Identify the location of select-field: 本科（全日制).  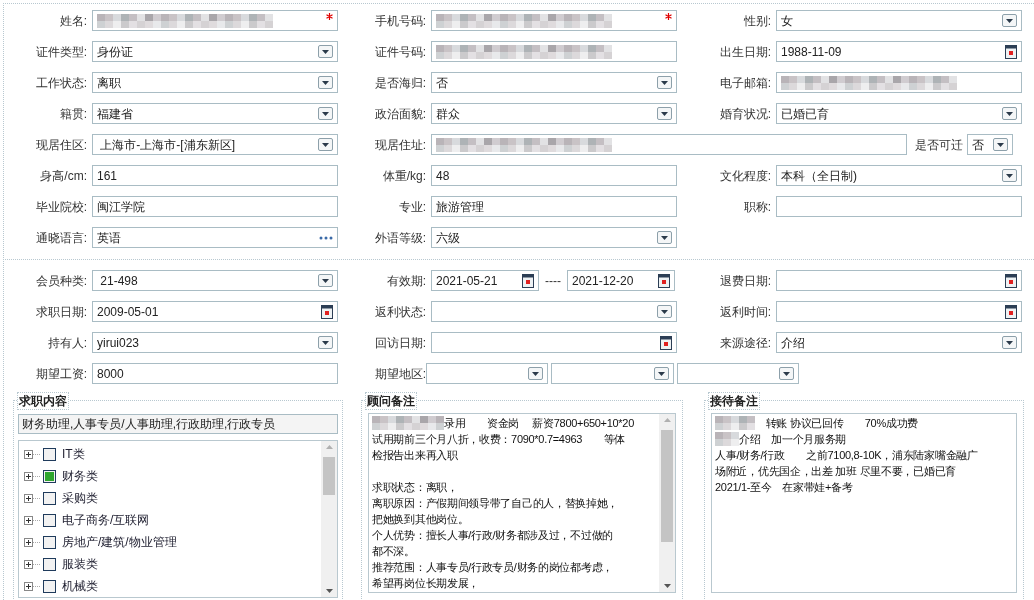
(899, 175).